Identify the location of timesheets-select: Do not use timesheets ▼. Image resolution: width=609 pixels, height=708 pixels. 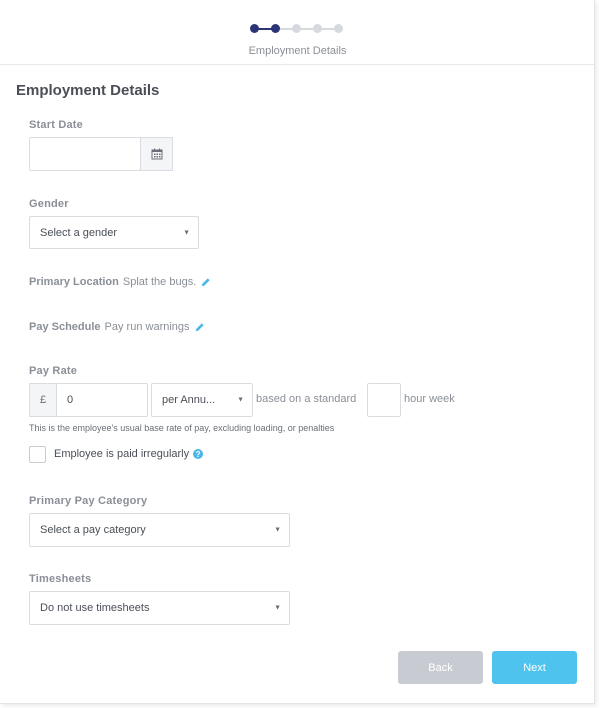
(159, 608).